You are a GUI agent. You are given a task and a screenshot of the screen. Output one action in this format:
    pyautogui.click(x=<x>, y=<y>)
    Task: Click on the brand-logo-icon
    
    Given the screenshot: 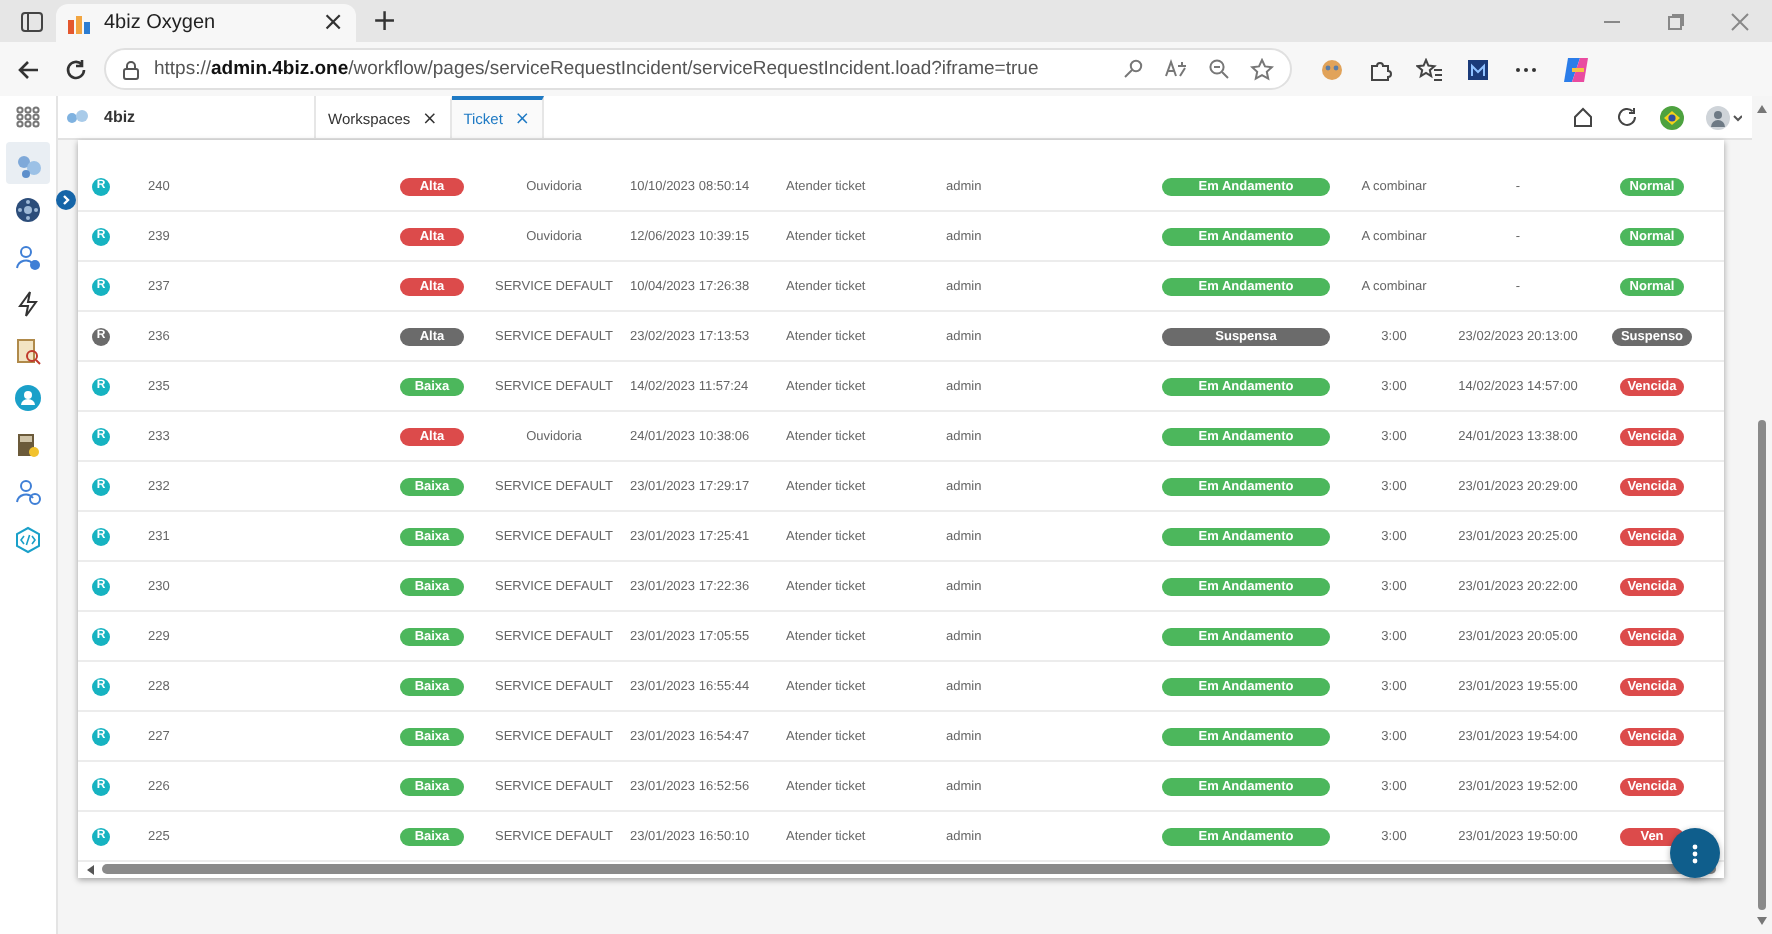 What is the action you would take?
    pyautogui.click(x=78, y=117)
    